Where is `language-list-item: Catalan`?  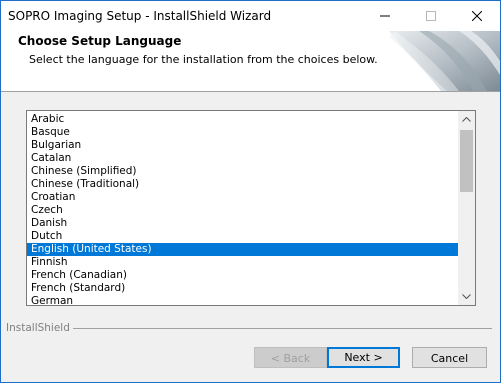 language-list-item: Catalan is located at coordinates (244, 158).